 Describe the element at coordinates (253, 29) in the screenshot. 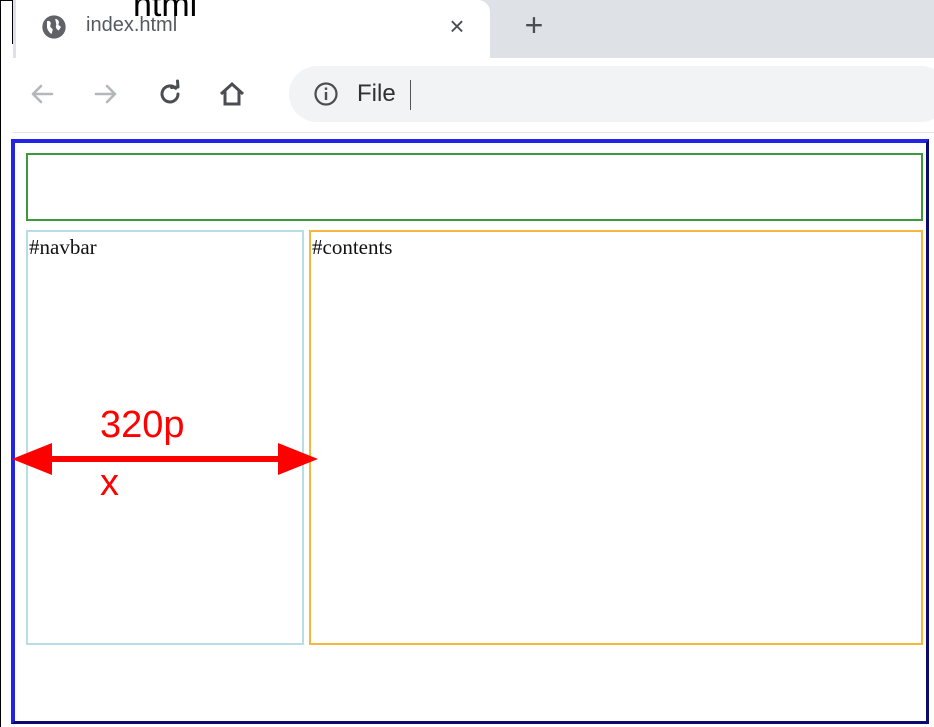

I see `browser-tab: index.html ×` at that location.